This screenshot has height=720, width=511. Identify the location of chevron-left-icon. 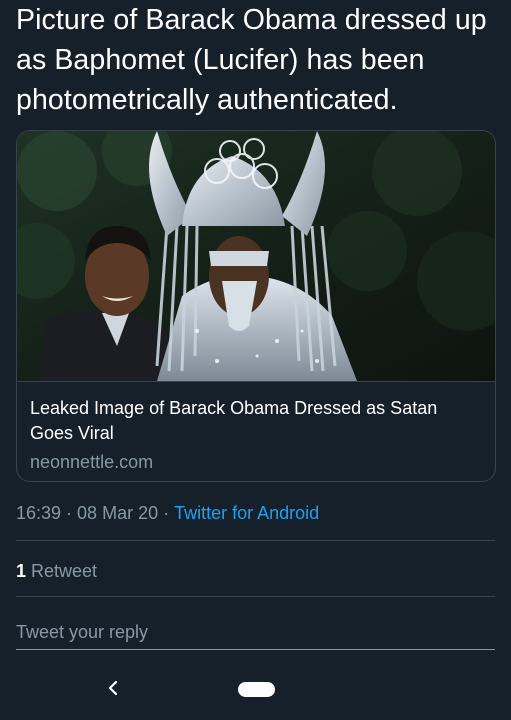
(113, 688).